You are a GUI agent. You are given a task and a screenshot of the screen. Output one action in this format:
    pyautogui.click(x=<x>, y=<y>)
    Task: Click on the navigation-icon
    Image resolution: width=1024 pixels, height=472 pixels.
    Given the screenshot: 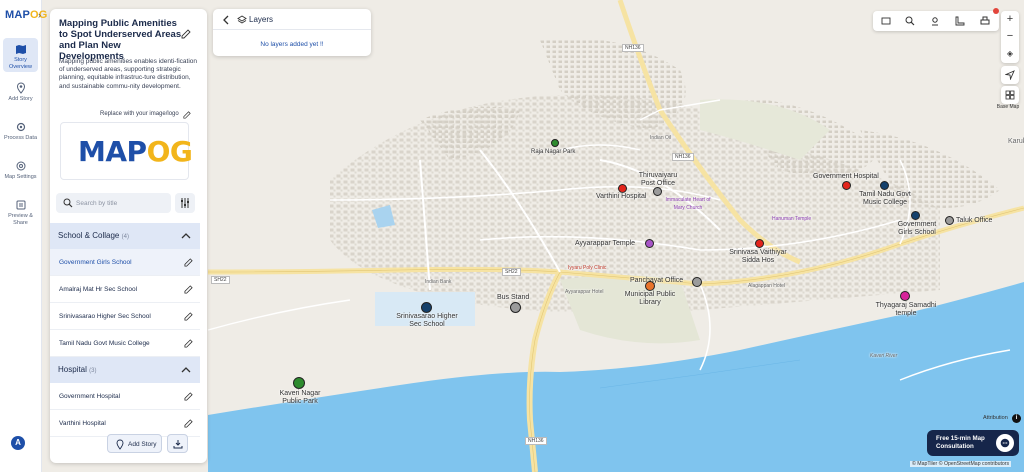 What is the action you would take?
    pyautogui.click(x=1009, y=75)
    